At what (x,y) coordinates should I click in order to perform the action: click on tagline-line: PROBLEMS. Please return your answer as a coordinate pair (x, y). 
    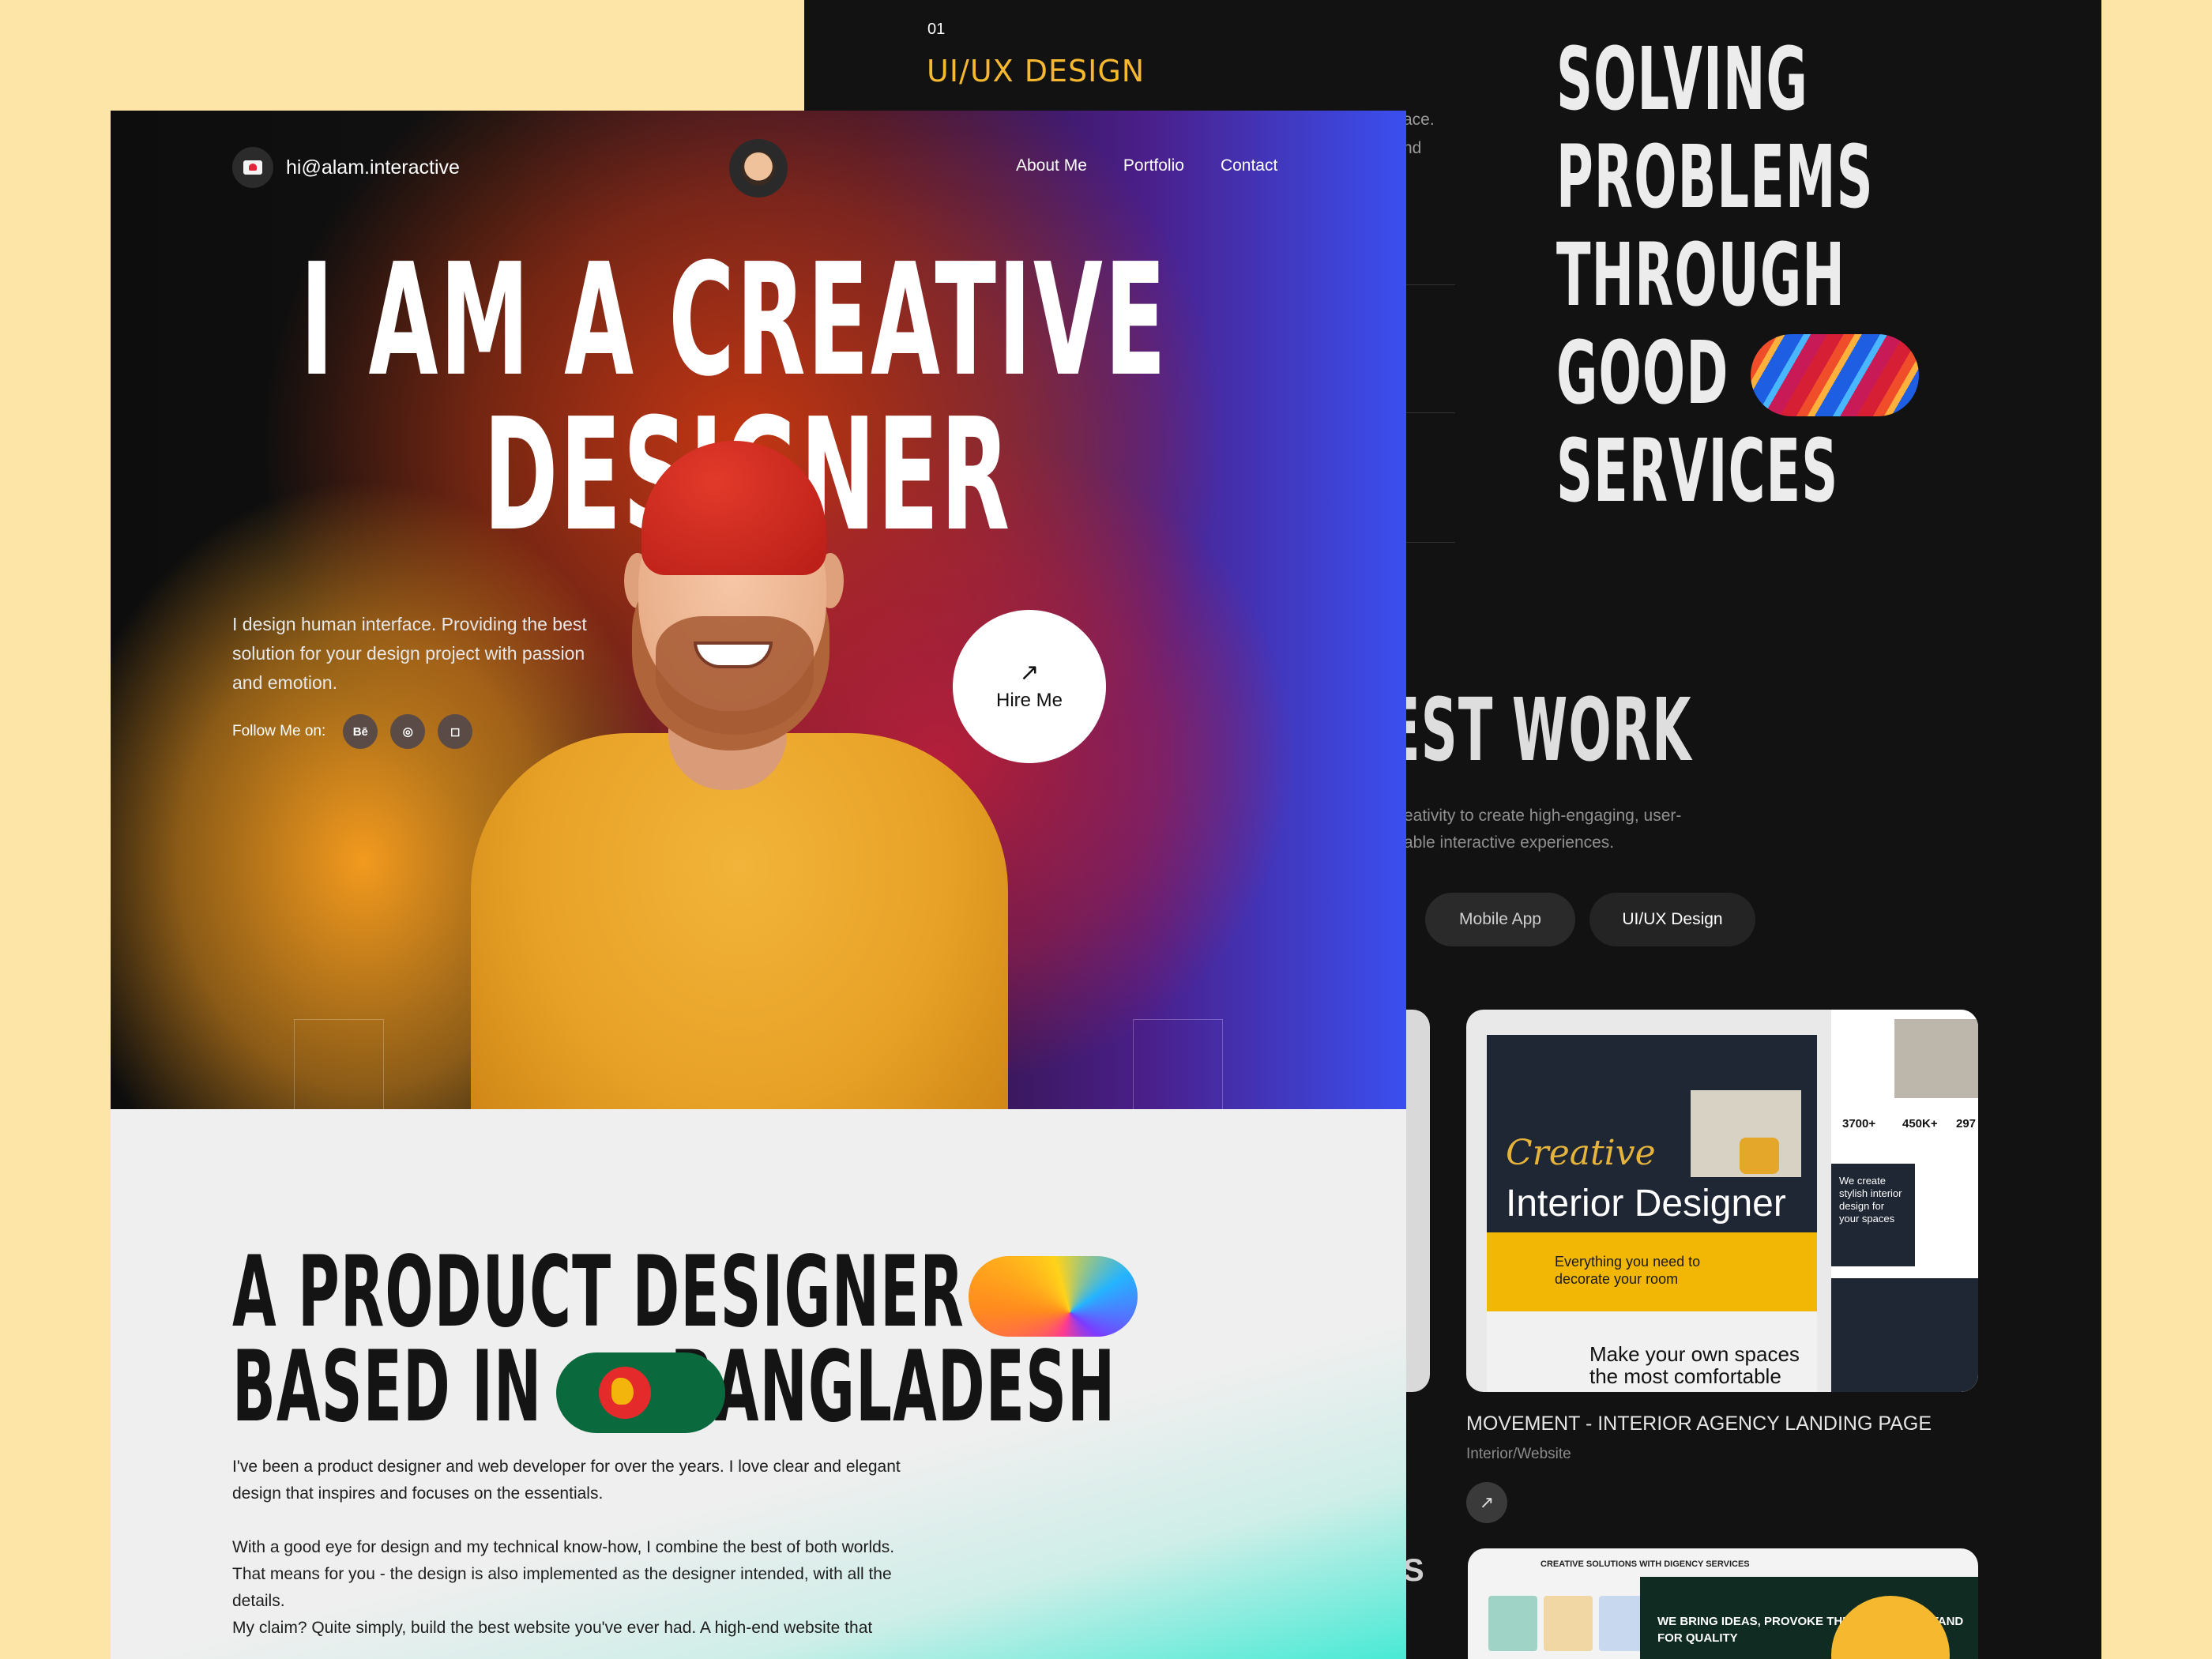
    Looking at the image, I should click on (1715, 177).